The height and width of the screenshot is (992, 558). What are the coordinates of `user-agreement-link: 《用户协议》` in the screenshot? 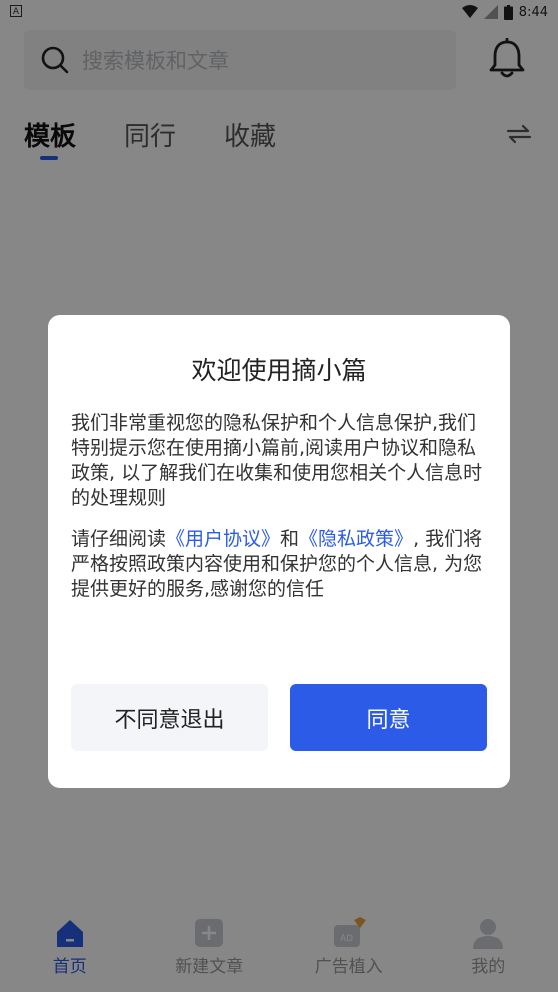 It's located at (223, 539).